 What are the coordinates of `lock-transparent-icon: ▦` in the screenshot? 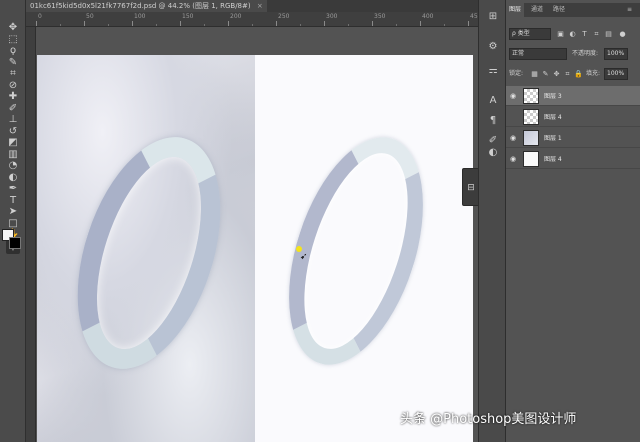 It's located at (534, 74).